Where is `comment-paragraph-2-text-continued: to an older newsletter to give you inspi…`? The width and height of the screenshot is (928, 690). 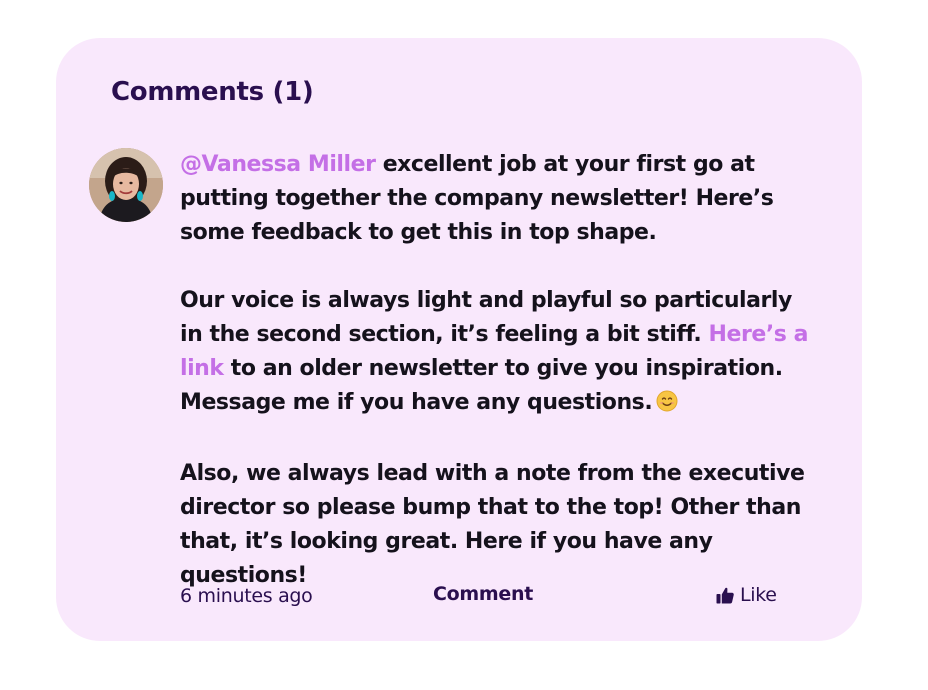
comment-paragraph-2-text-continued: to an older newsletter to give you inspi… is located at coordinates (481, 385).